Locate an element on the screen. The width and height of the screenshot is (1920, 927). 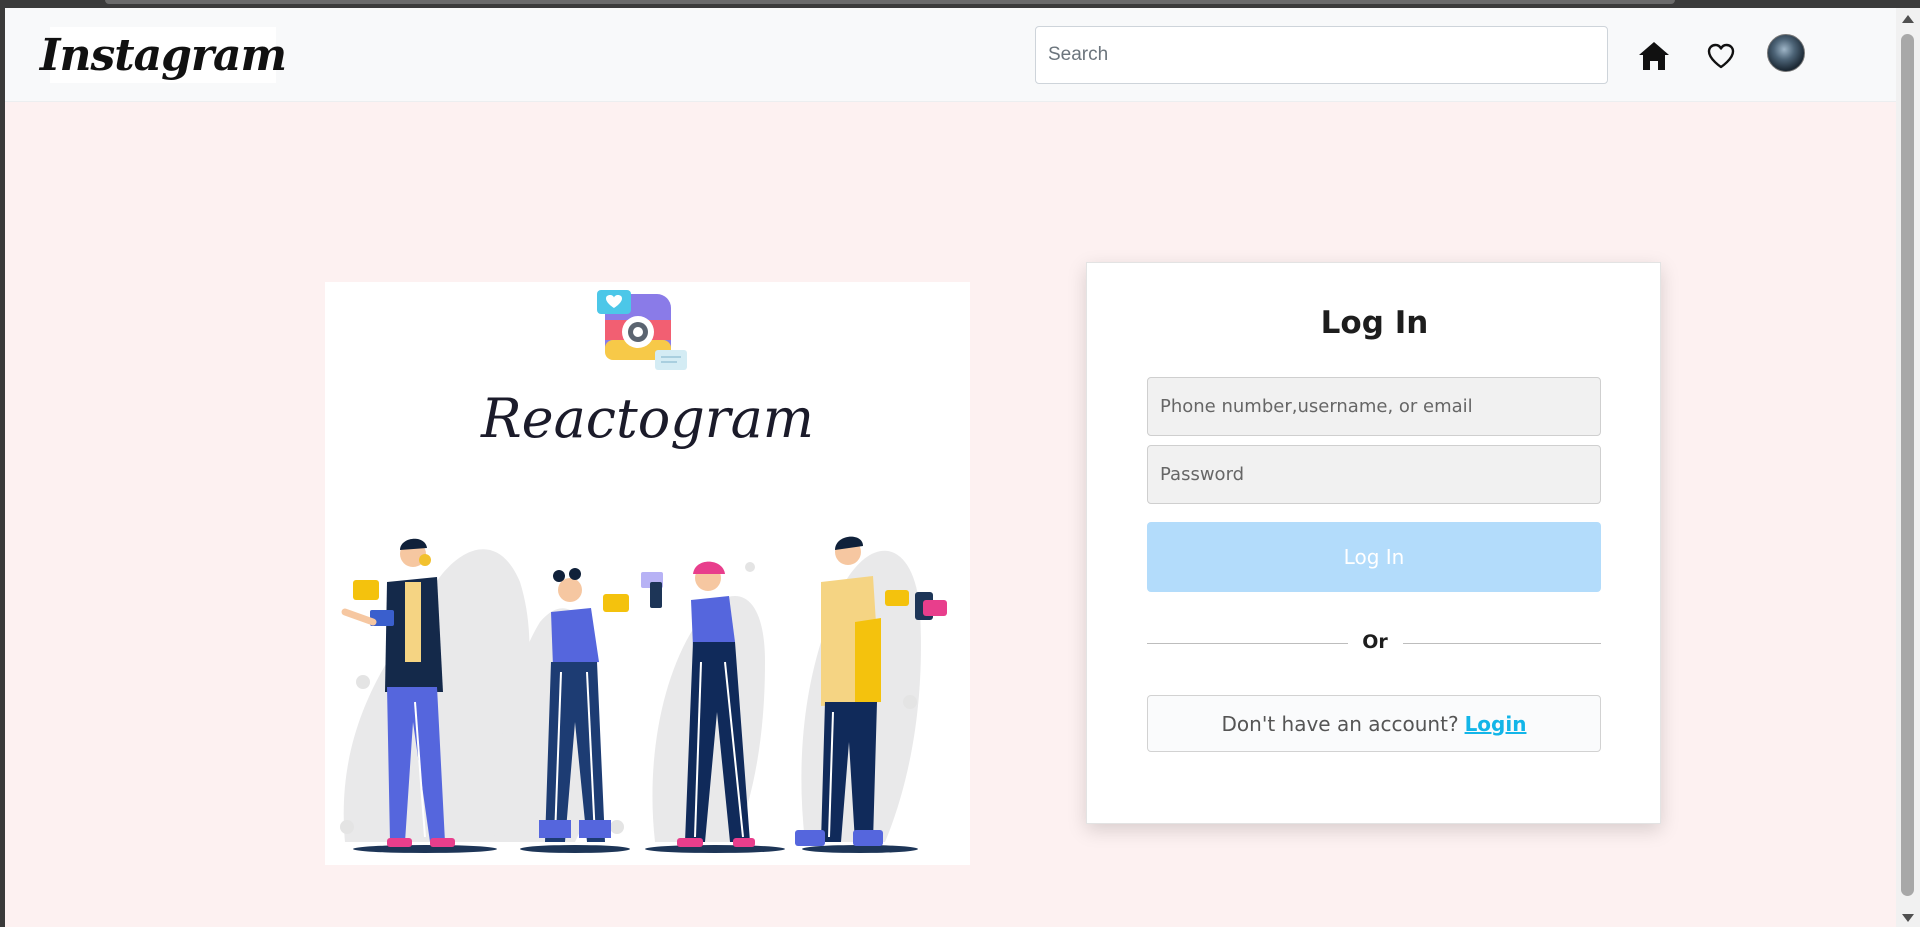
identifier-input is located at coordinates (1374, 406).